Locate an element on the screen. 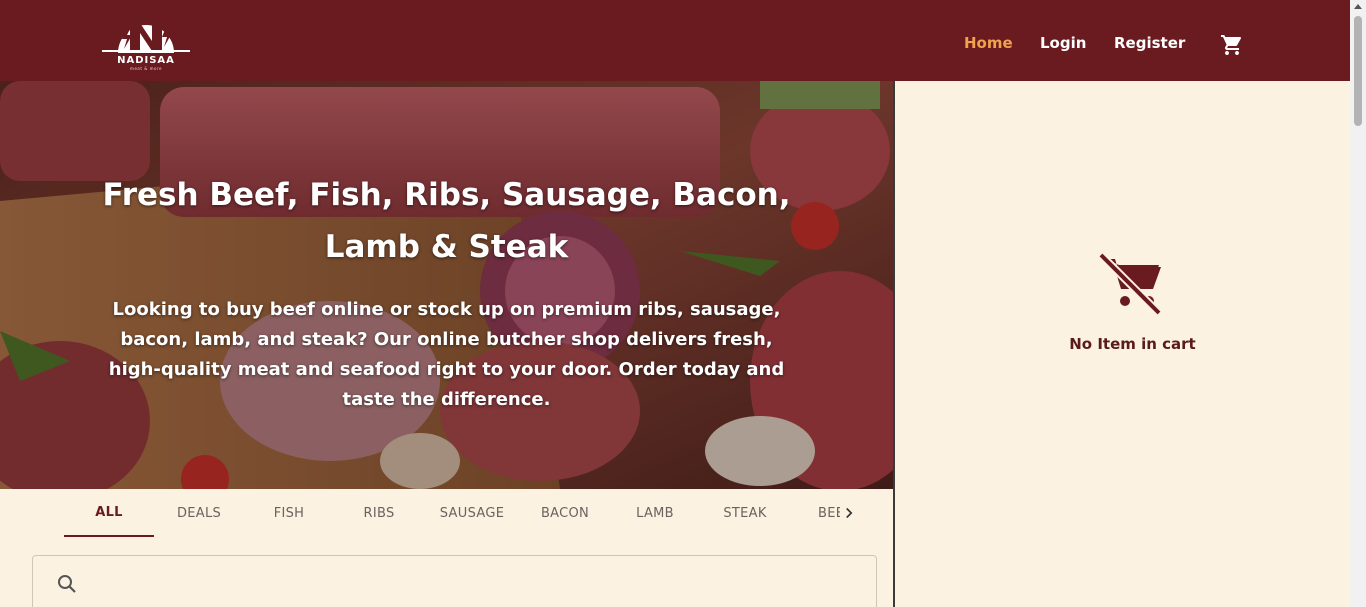 The height and width of the screenshot is (607, 1366). empty-cart-message: No Item in cart is located at coordinates (1132, 344).